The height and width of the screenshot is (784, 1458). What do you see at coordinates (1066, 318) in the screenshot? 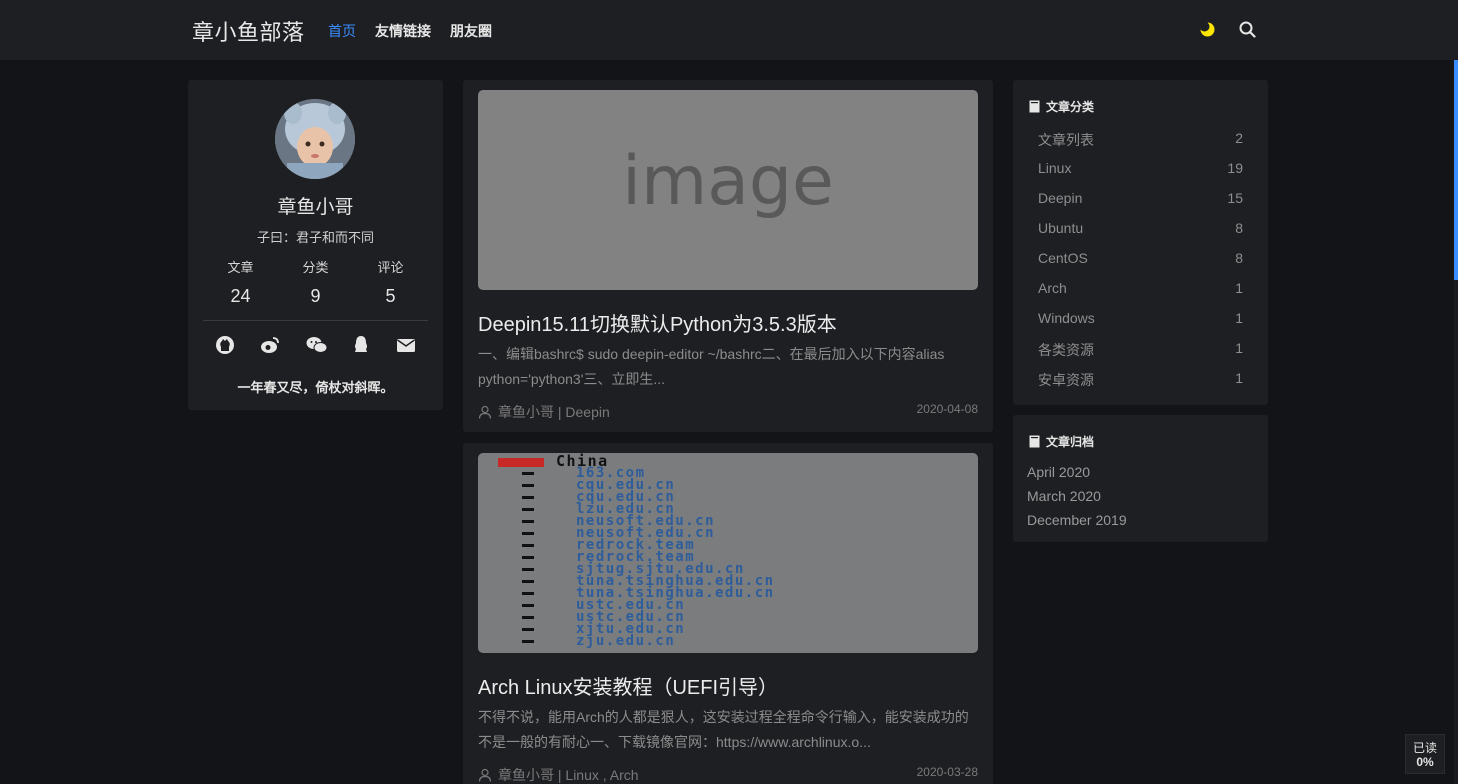
I see `category-name: Windows` at bounding box center [1066, 318].